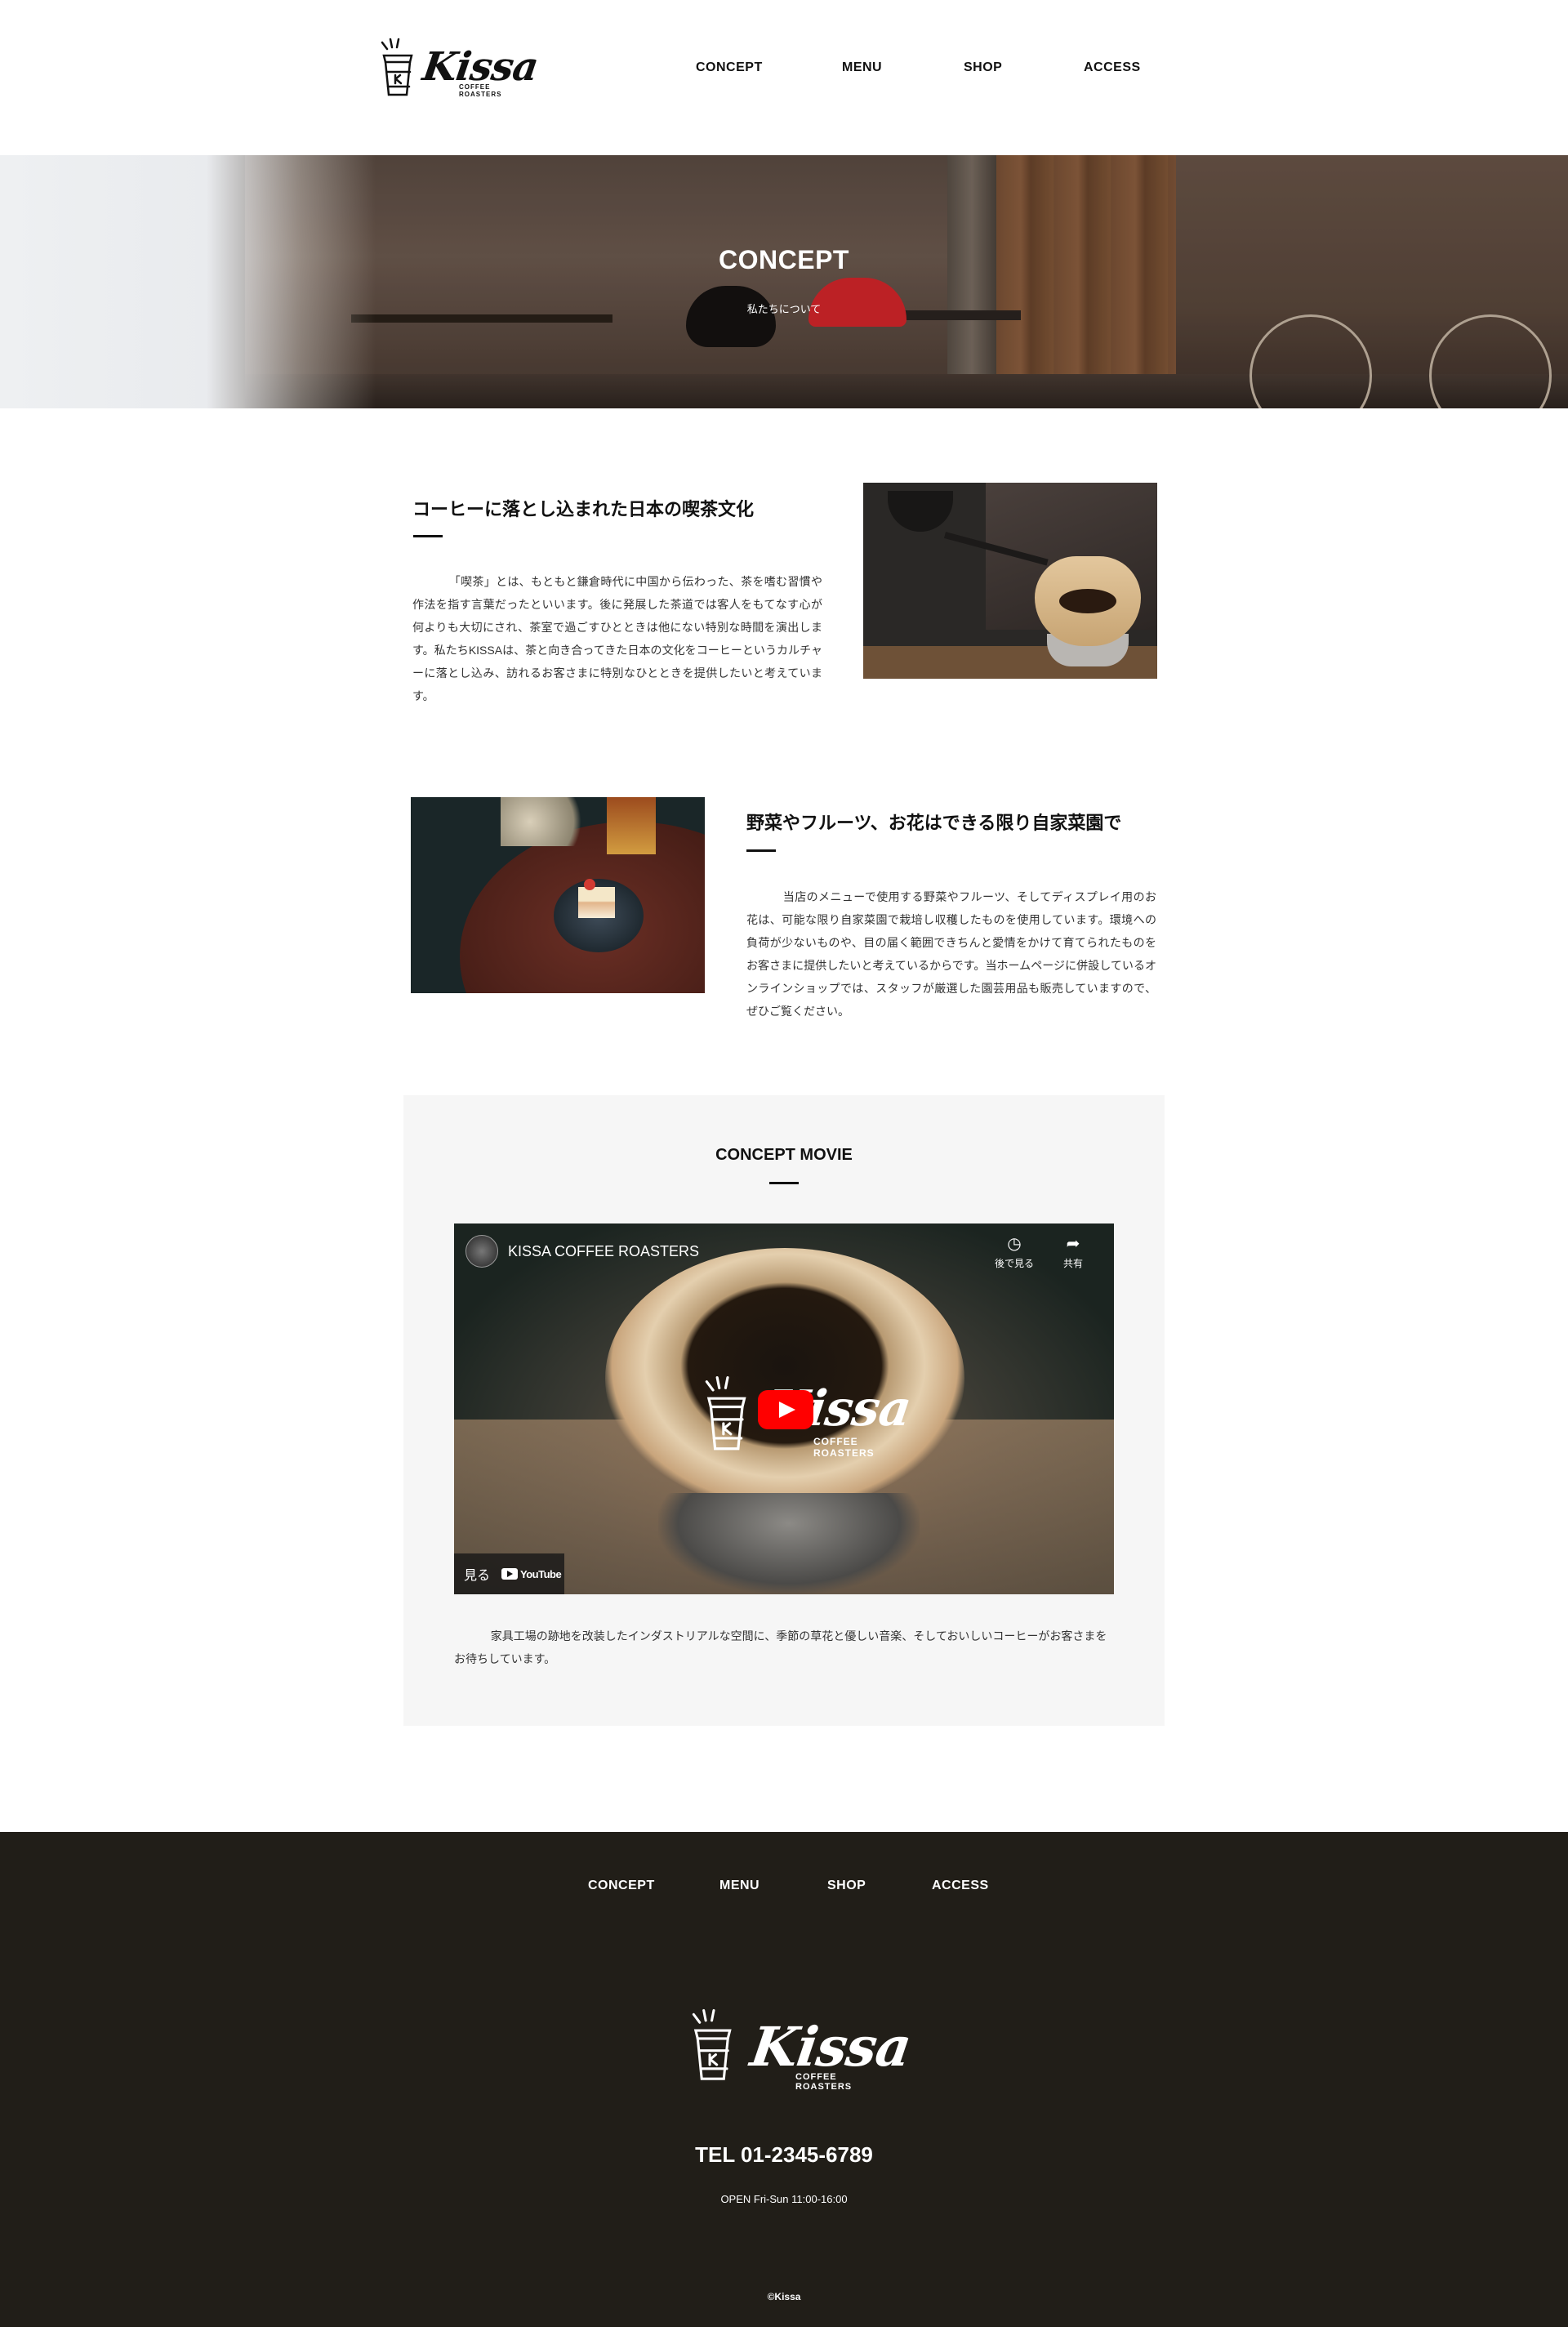  Describe the element at coordinates (1010, 581) in the screenshot. I see `pour-over-coffee-photo` at that location.